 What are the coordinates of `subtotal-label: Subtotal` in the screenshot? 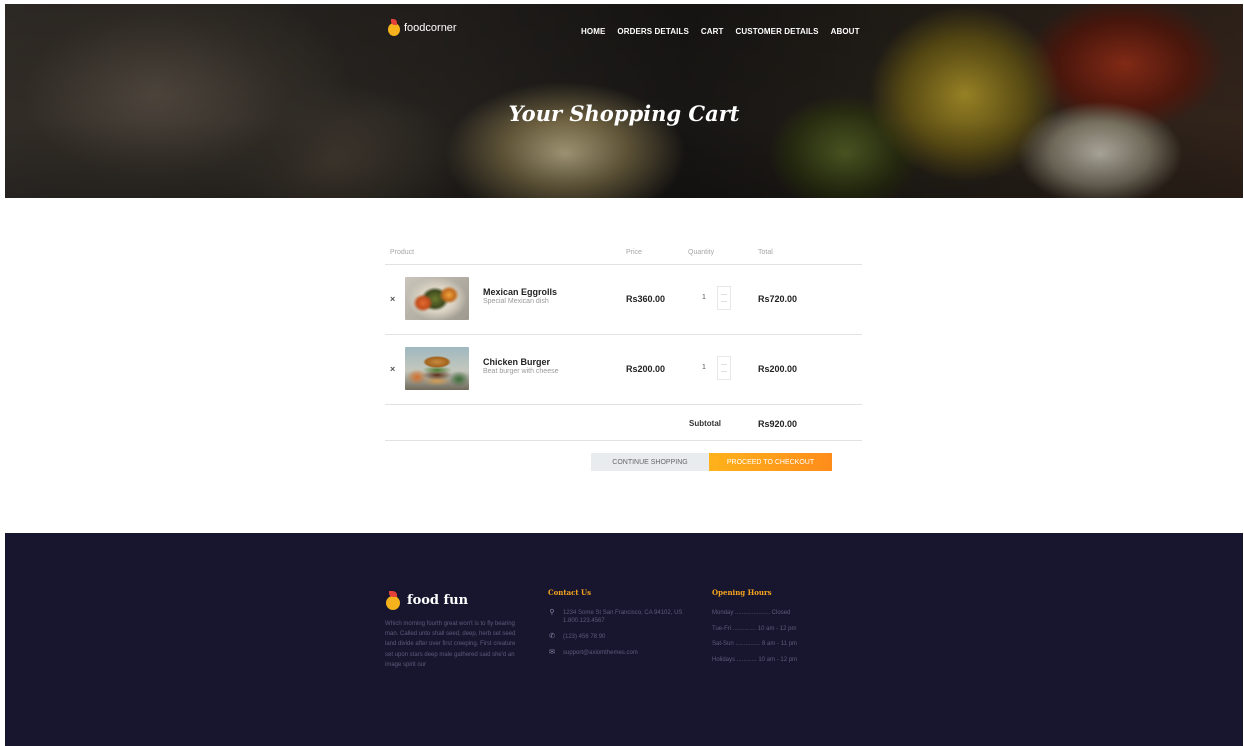 It's located at (705, 423).